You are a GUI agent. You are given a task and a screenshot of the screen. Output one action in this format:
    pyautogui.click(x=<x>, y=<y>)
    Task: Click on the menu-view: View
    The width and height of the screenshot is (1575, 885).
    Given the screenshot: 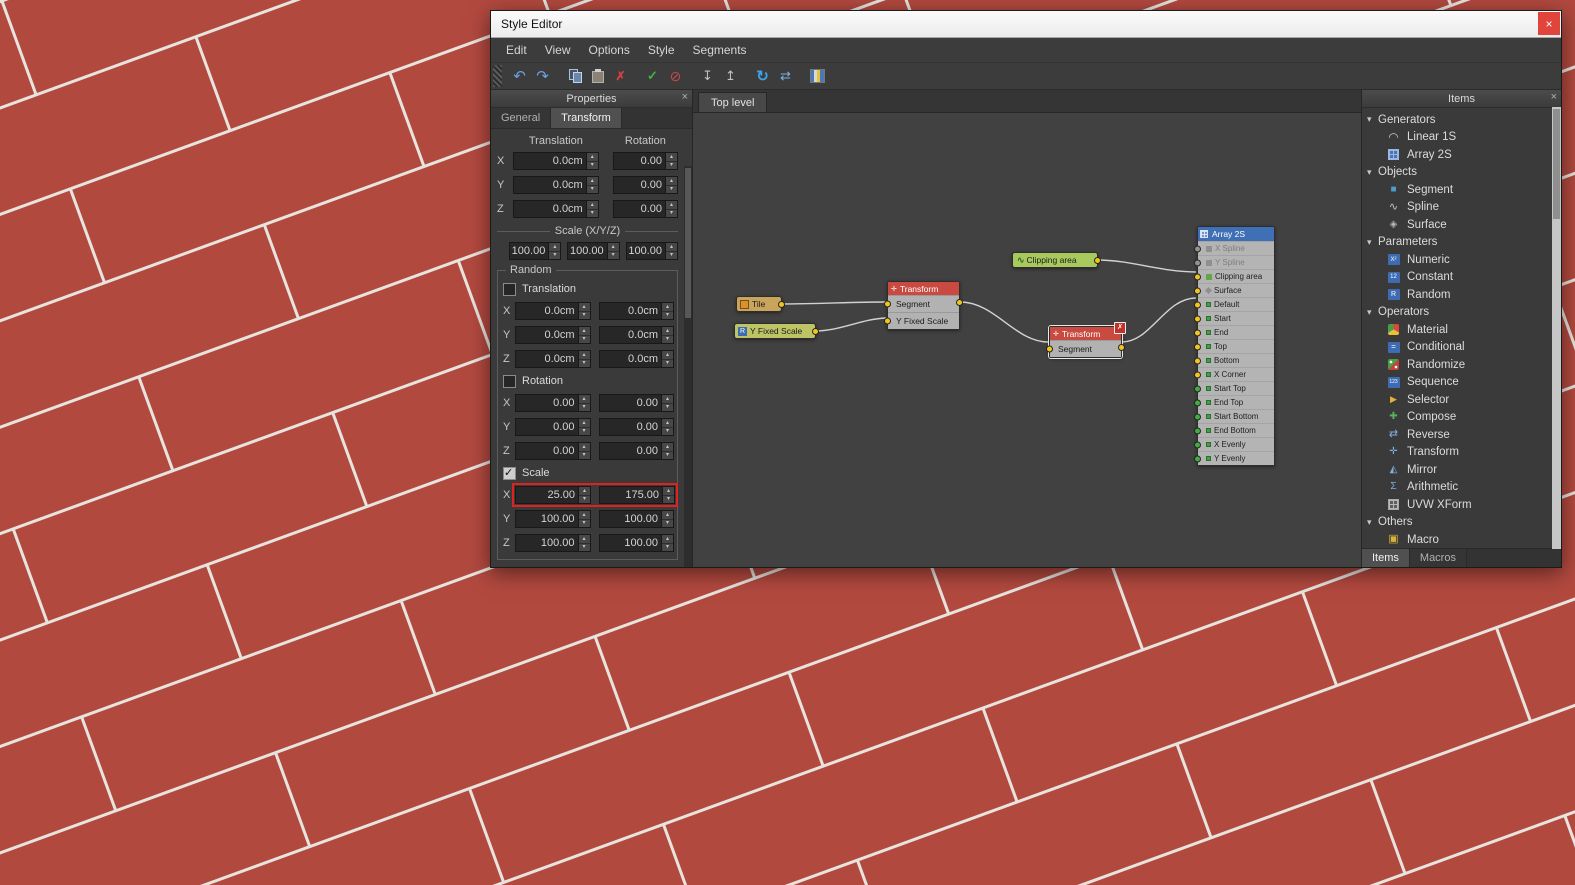 What is the action you would take?
    pyautogui.click(x=558, y=50)
    